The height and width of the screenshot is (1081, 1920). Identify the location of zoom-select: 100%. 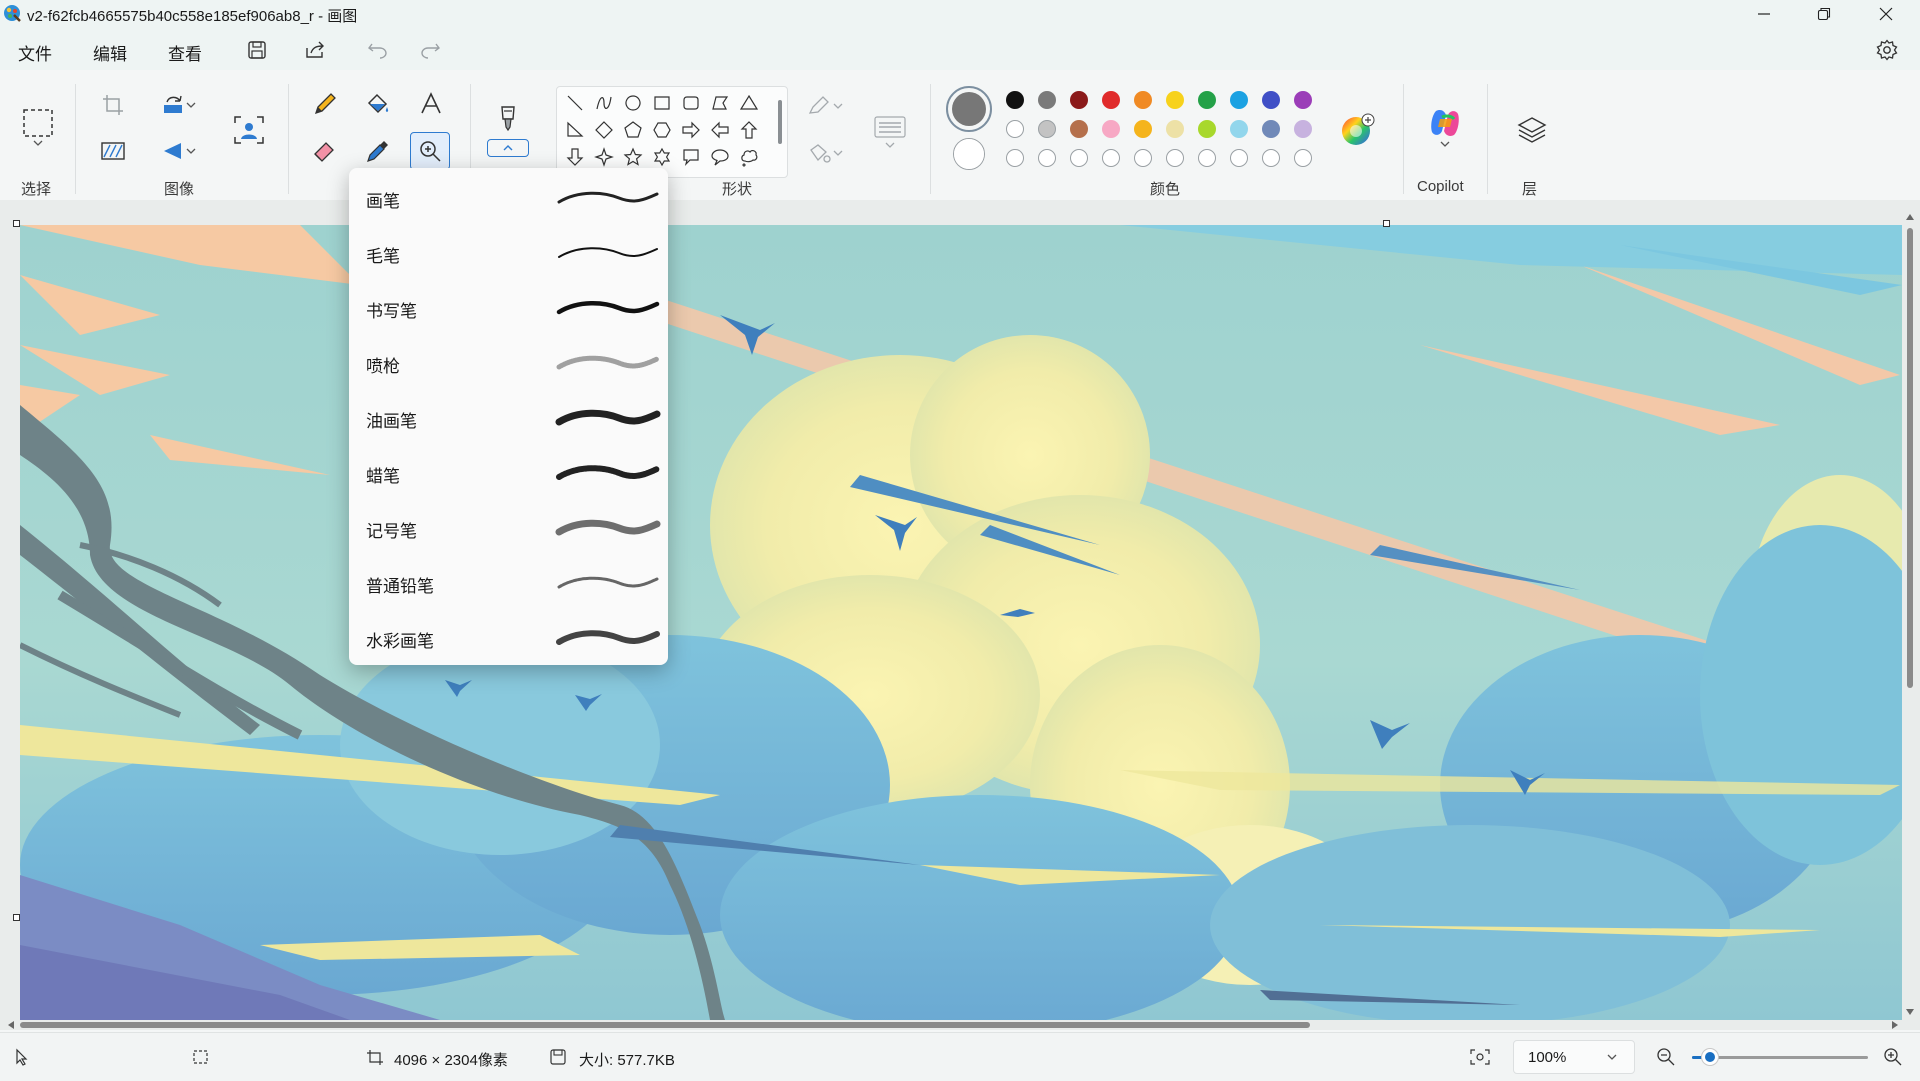
(1574, 1057).